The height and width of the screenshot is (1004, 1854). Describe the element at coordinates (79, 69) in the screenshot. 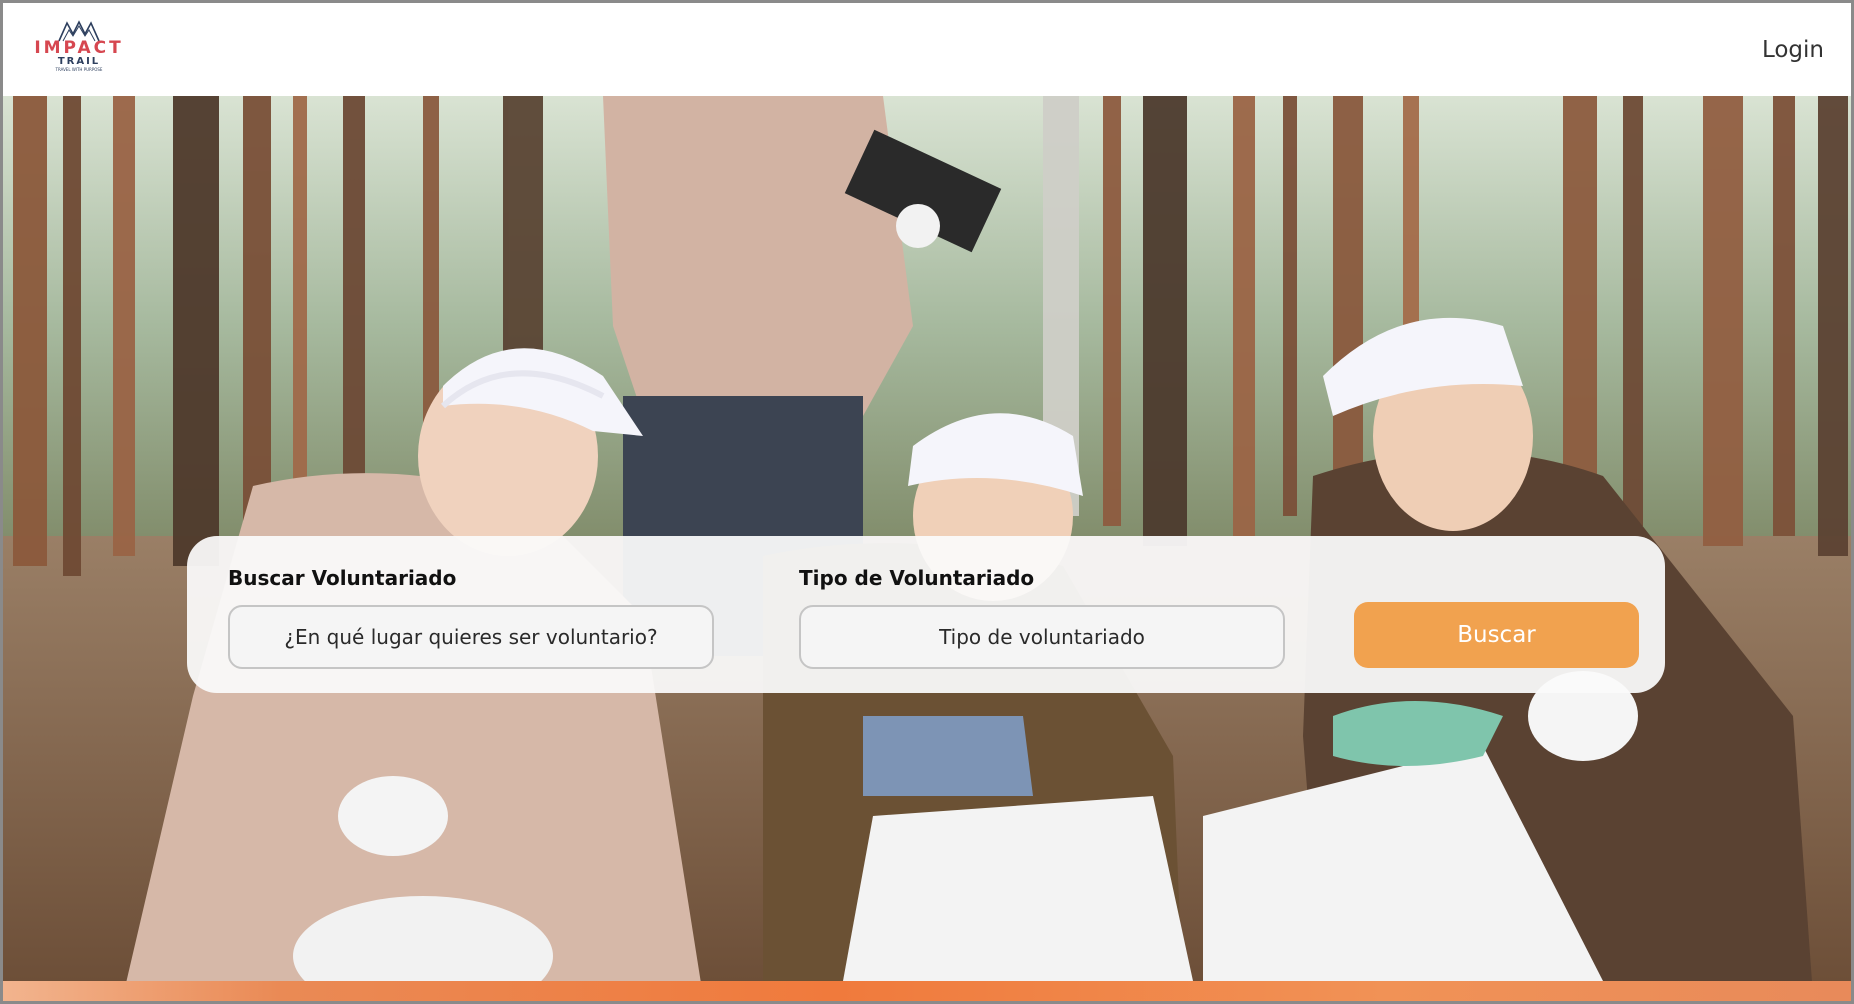

I see `logo-tagline: TRAVEL WITH PURPOSE` at that location.